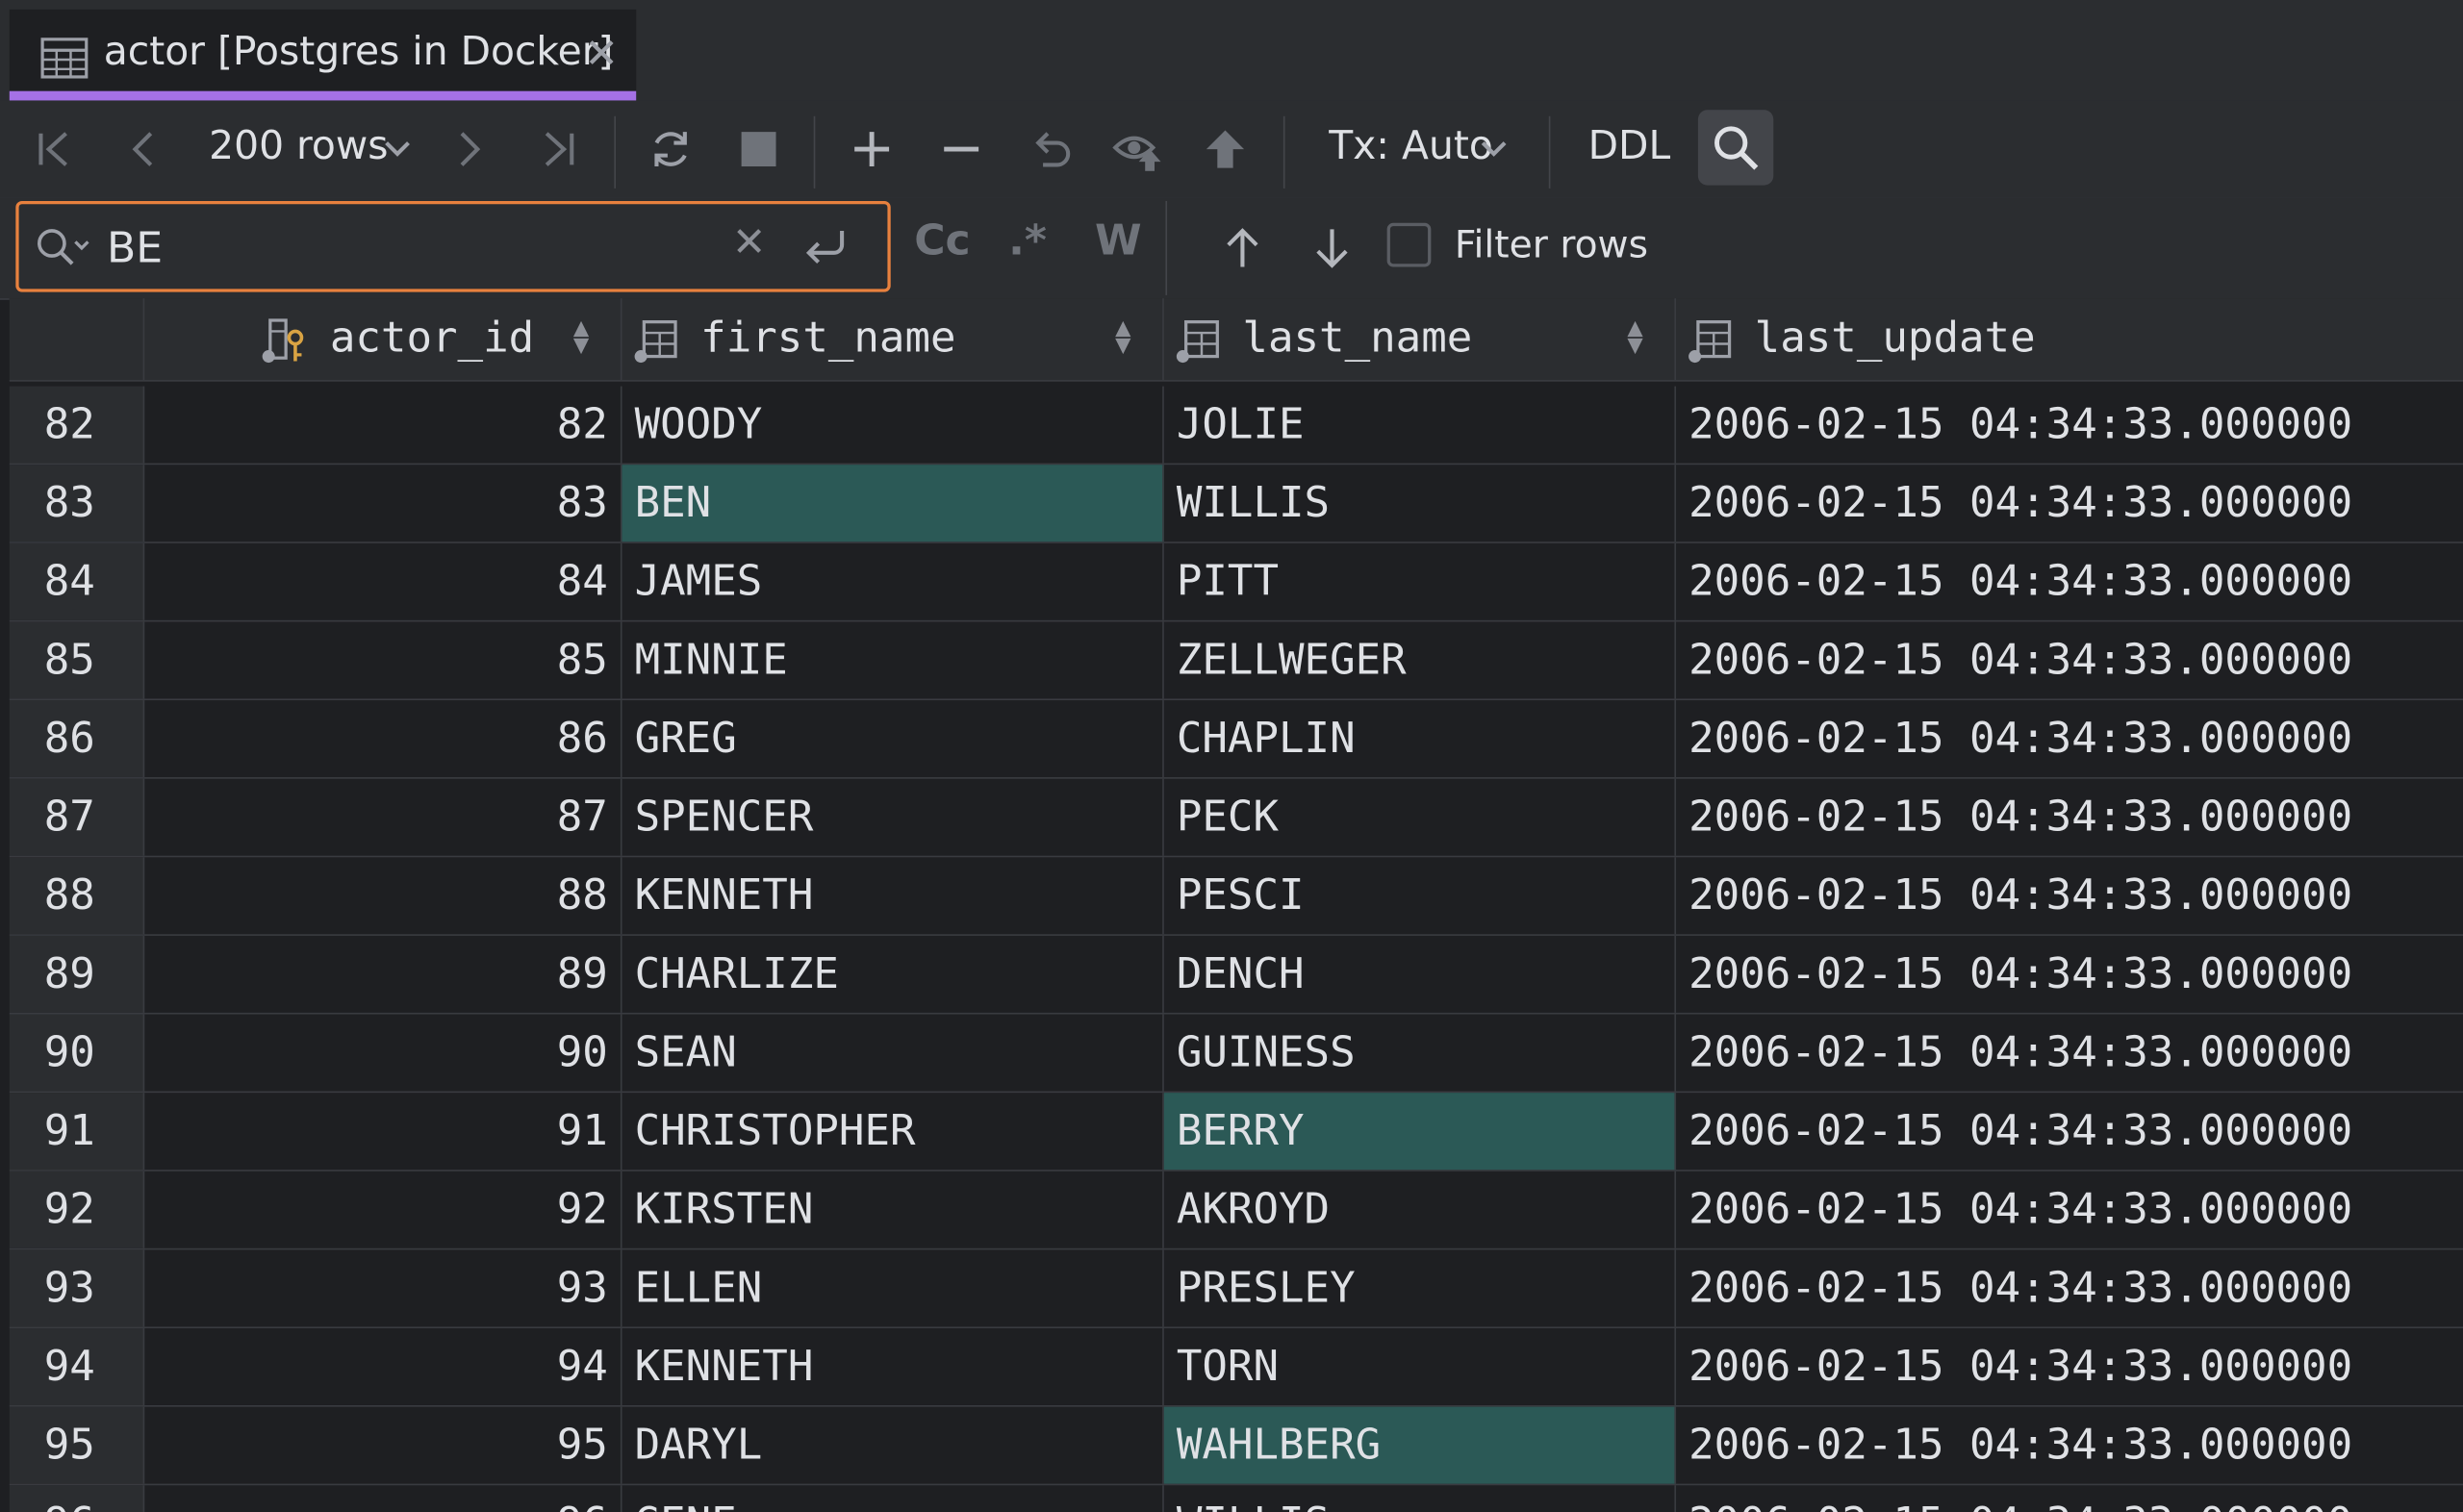  Describe the element at coordinates (826, 248) in the screenshot. I see `new-line-icon` at that location.